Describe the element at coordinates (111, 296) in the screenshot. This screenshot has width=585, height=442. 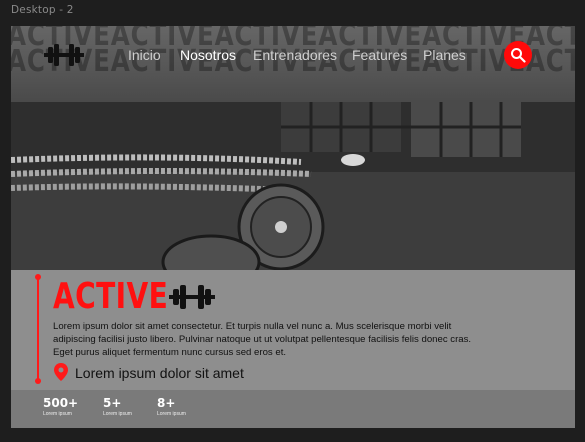
I see `brand-title: ACTIVE` at that location.